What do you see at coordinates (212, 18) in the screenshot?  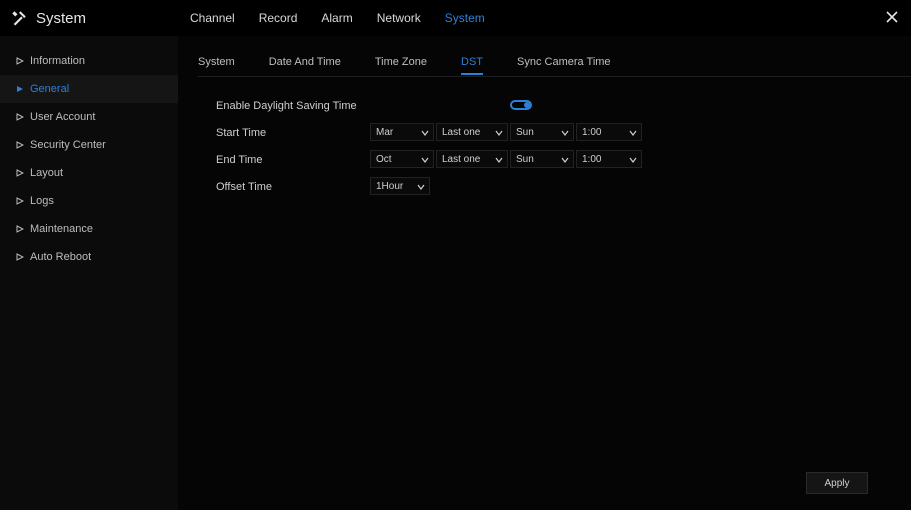 I see `tab-channel: Channel` at bounding box center [212, 18].